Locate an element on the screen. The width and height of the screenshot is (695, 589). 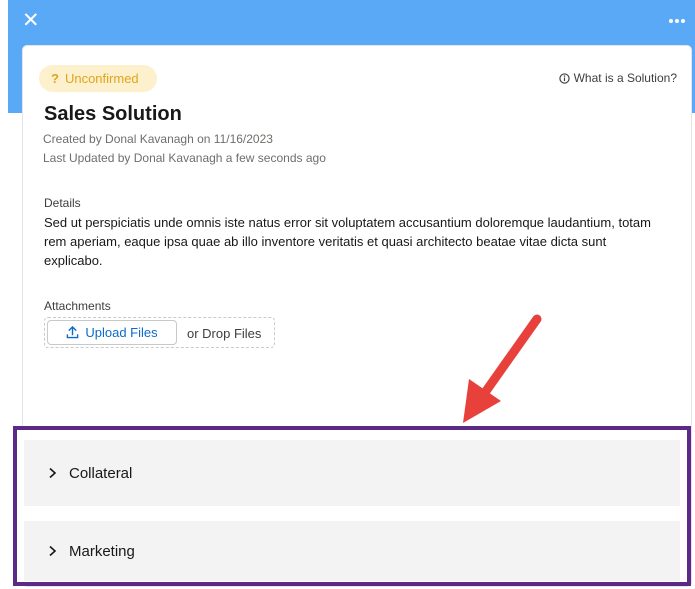
more-options-button is located at coordinates (677, 21).